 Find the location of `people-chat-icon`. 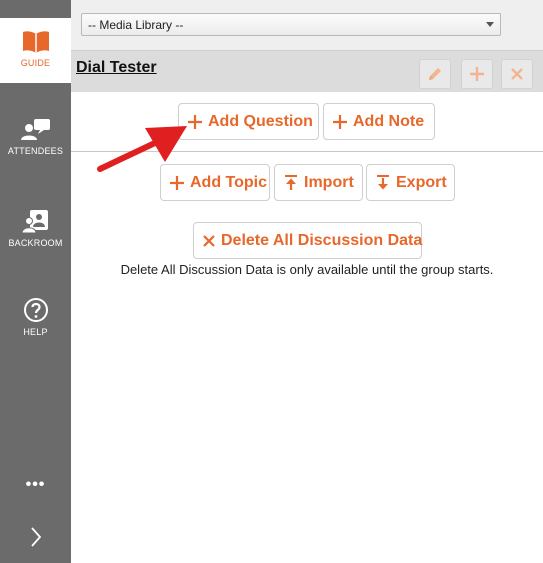

people-chat-icon is located at coordinates (35, 129).